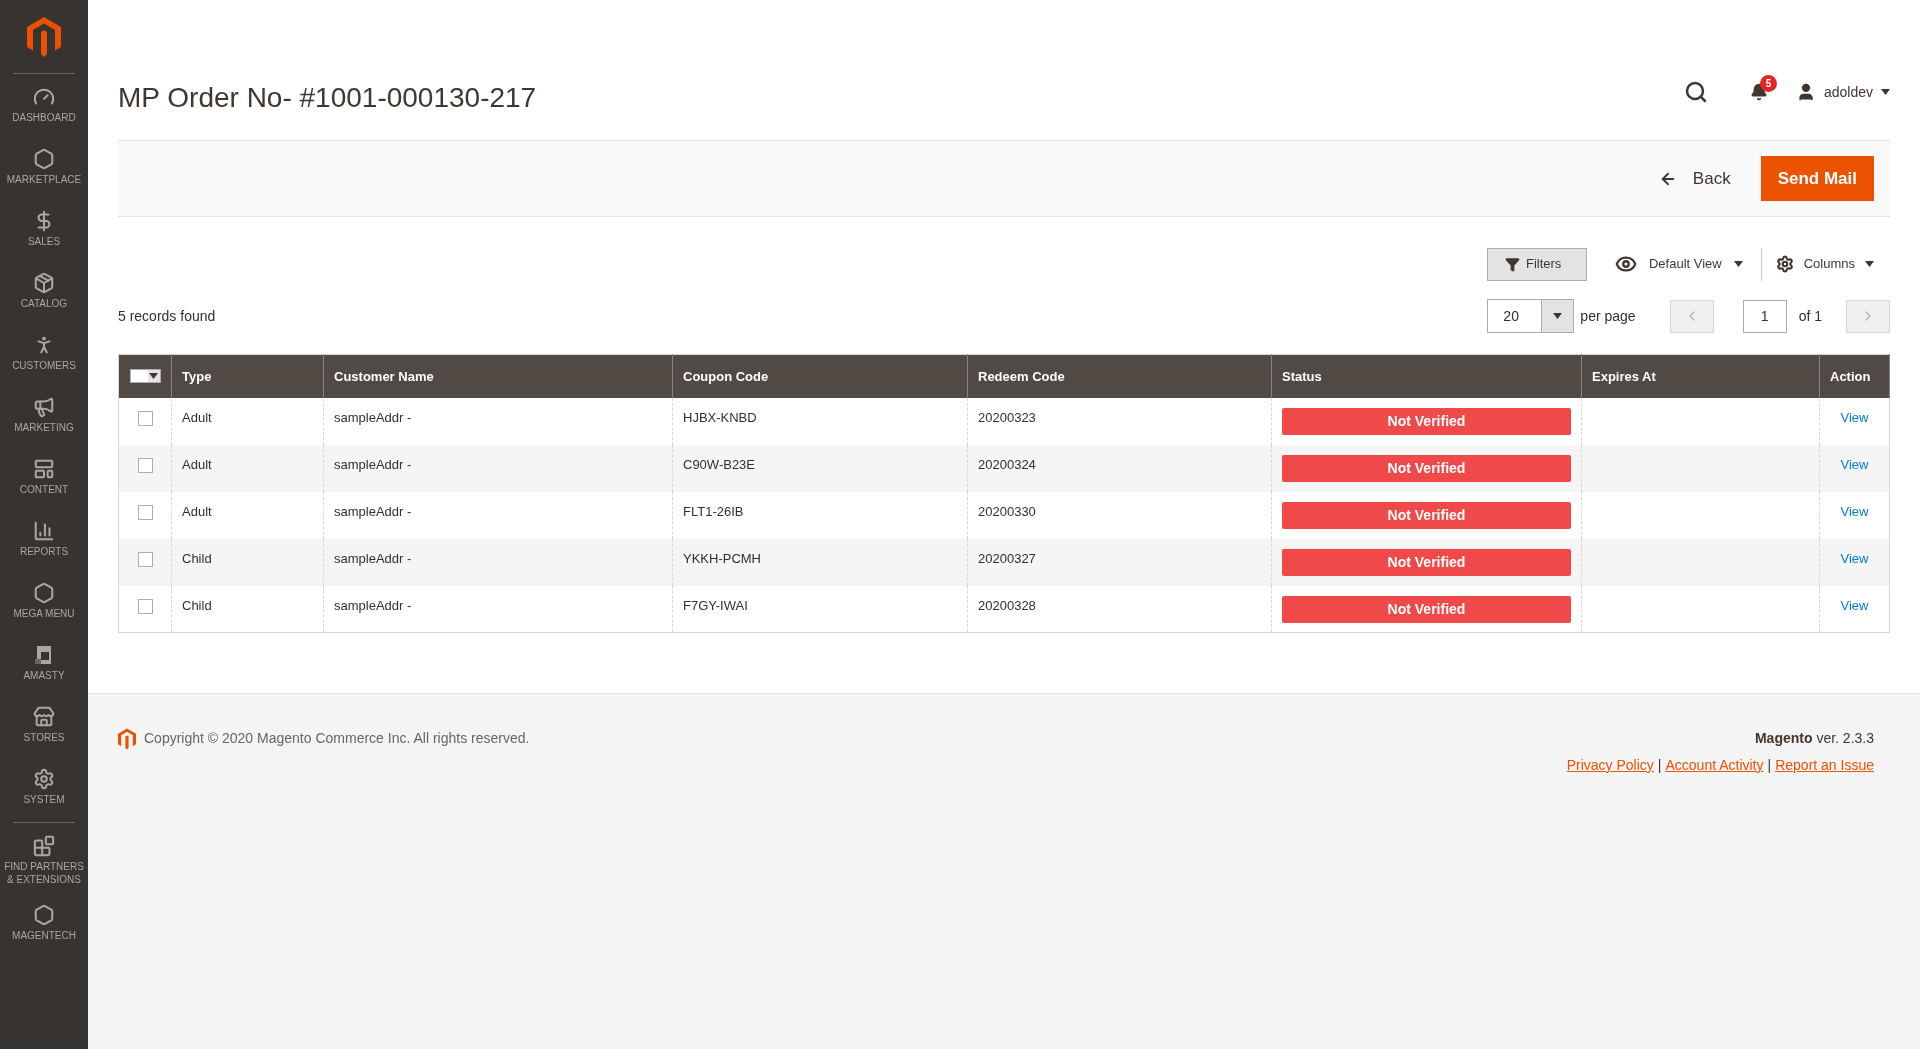  I want to click on previous-page-button, so click(1691, 316).